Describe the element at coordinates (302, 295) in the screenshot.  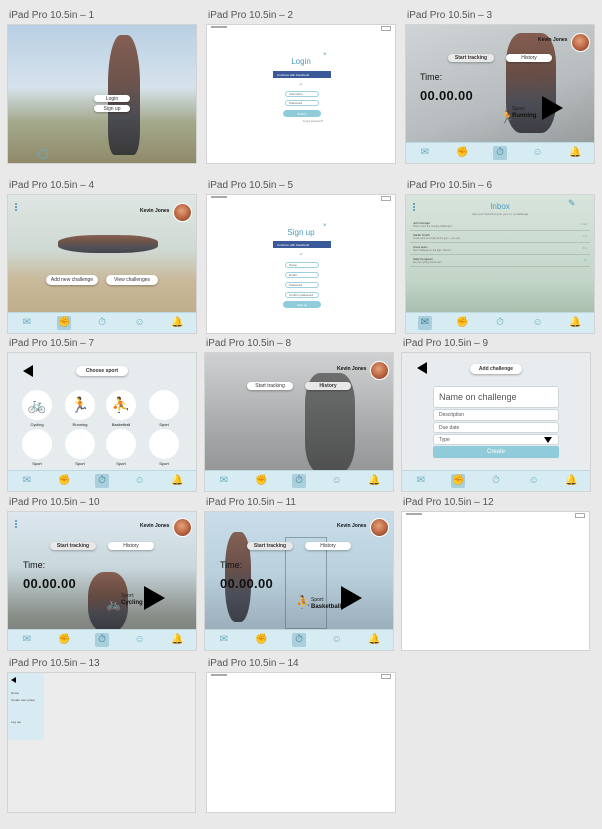
I see `confirm-password-field: Confirm password` at that location.